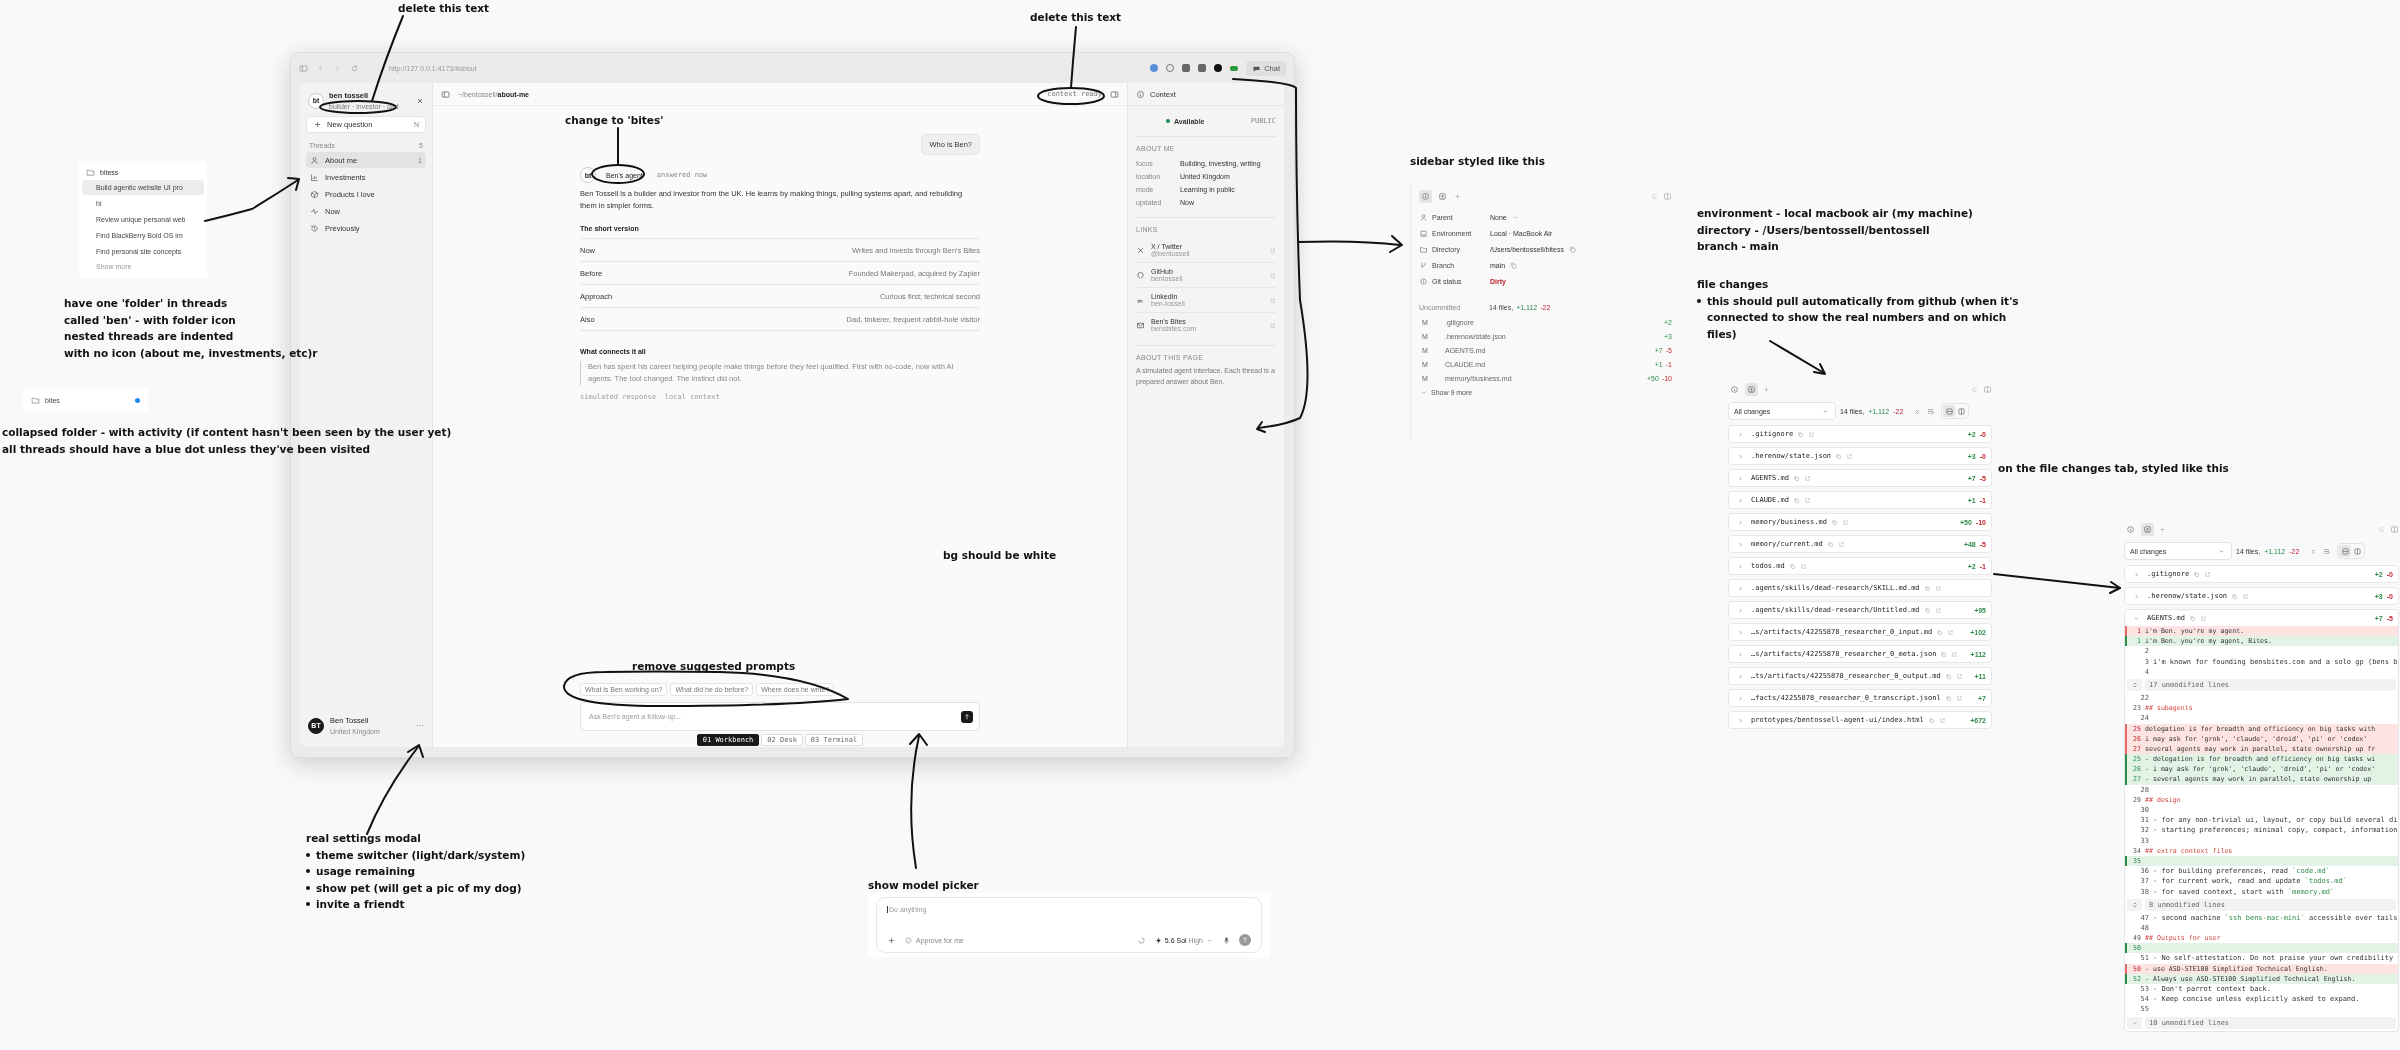 This screenshot has width=2400, height=1050. What do you see at coordinates (444, 8) in the screenshot?
I see `annotation-text: delete this text` at bounding box center [444, 8].